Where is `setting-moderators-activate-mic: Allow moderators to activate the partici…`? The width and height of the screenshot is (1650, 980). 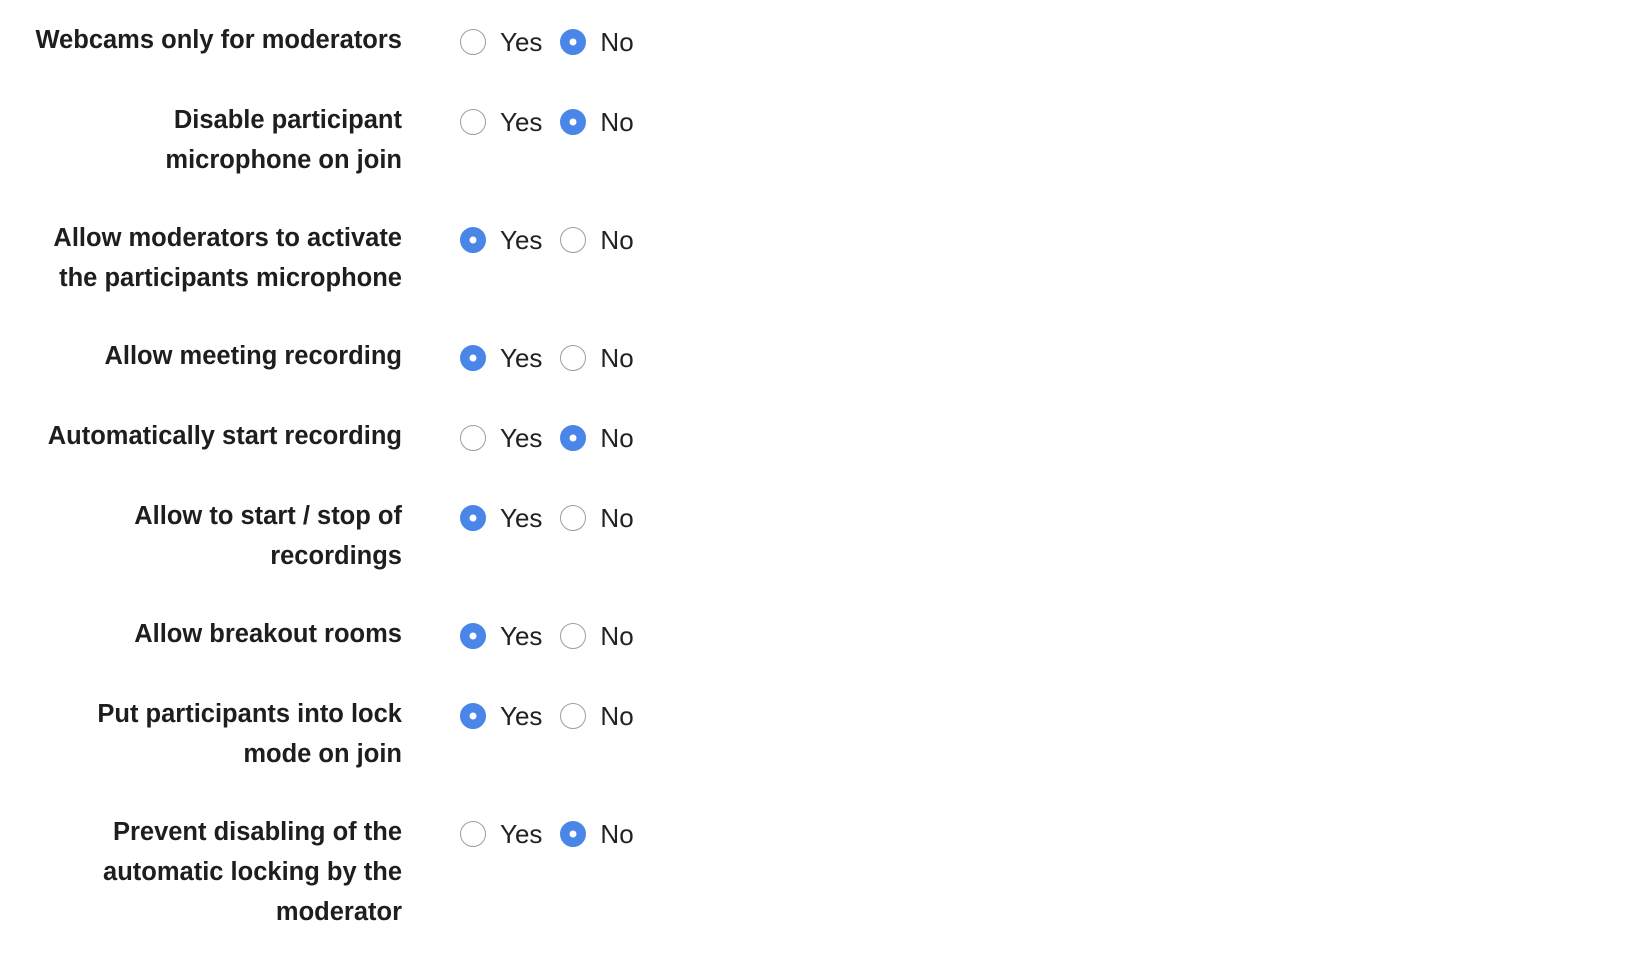 setting-moderators-activate-mic: Allow moderators to activate the partici… is located at coordinates (825, 277).